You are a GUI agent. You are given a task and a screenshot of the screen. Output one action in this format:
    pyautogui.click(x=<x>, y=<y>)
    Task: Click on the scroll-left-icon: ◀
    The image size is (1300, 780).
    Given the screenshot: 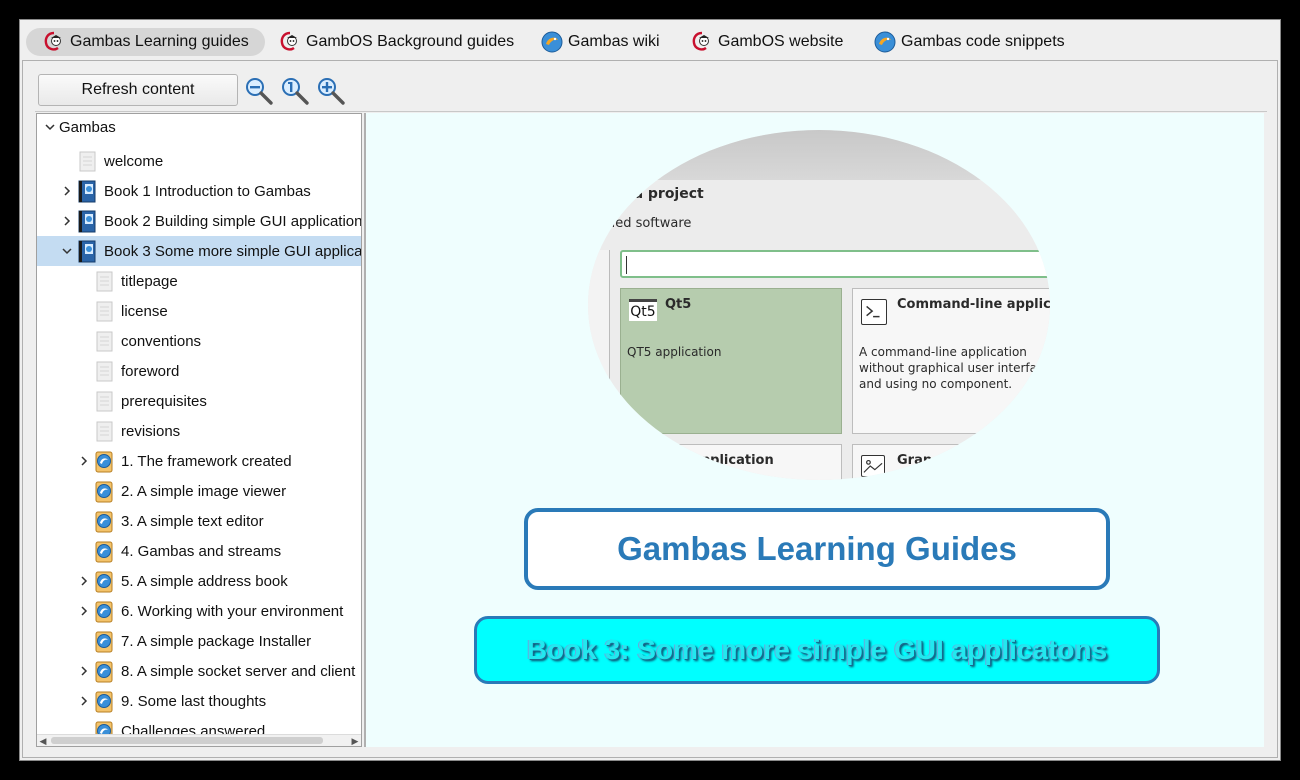 What is the action you would take?
    pyautogui.click(x=43, y=740)
    